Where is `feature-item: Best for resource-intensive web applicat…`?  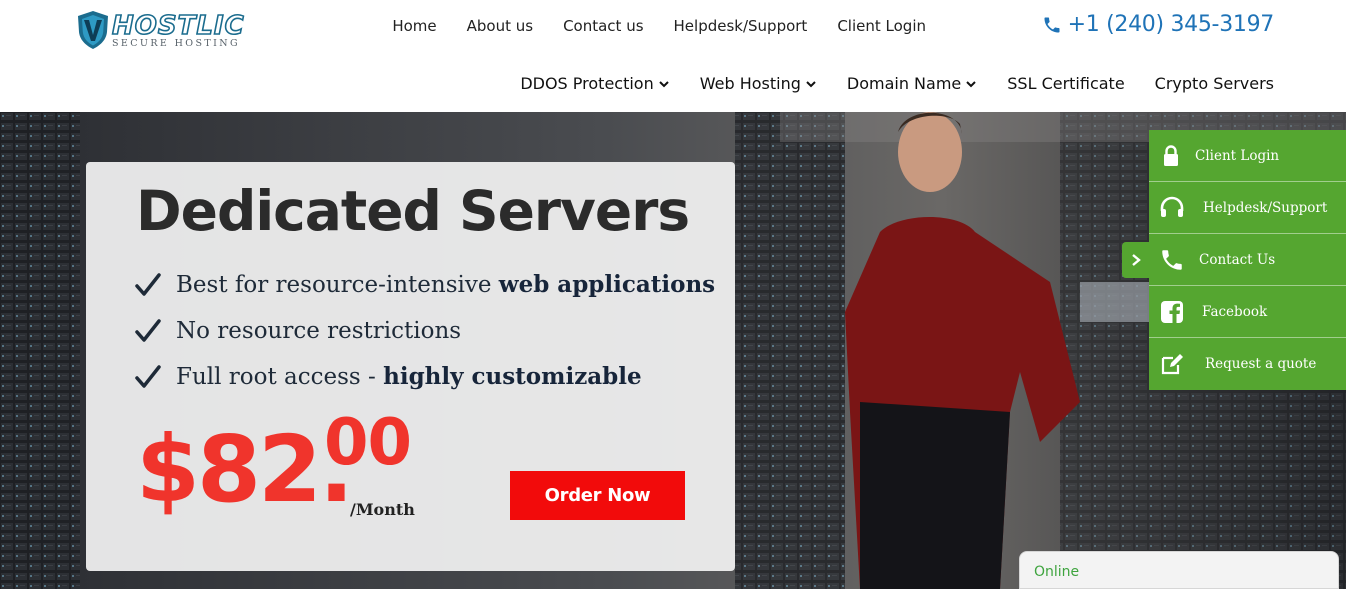
feature-item: Best for resource-intensive web applicat… is located at coordinates (424, 285).